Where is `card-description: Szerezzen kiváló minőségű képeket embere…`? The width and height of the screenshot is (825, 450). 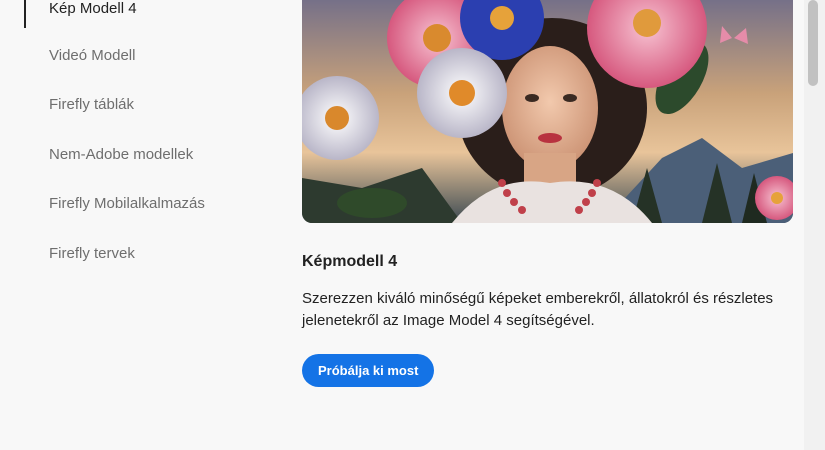 card-description: Szerezzen kiváló minőségű képeket embere… is located at coordinates (538, 309).